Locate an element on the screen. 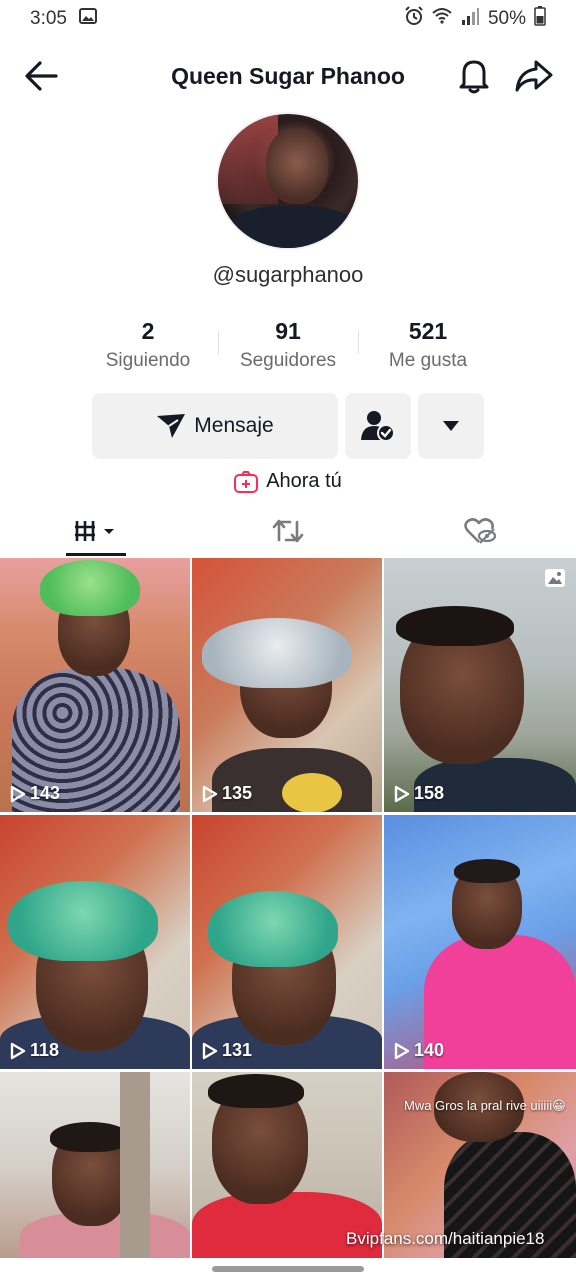  view-count: 143 is located at coordinates (35, 793).